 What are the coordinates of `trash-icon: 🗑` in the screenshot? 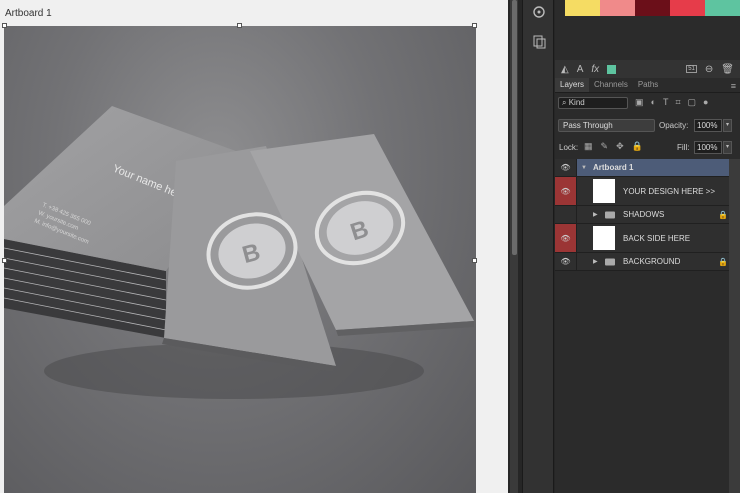 It's located at (727, 69).